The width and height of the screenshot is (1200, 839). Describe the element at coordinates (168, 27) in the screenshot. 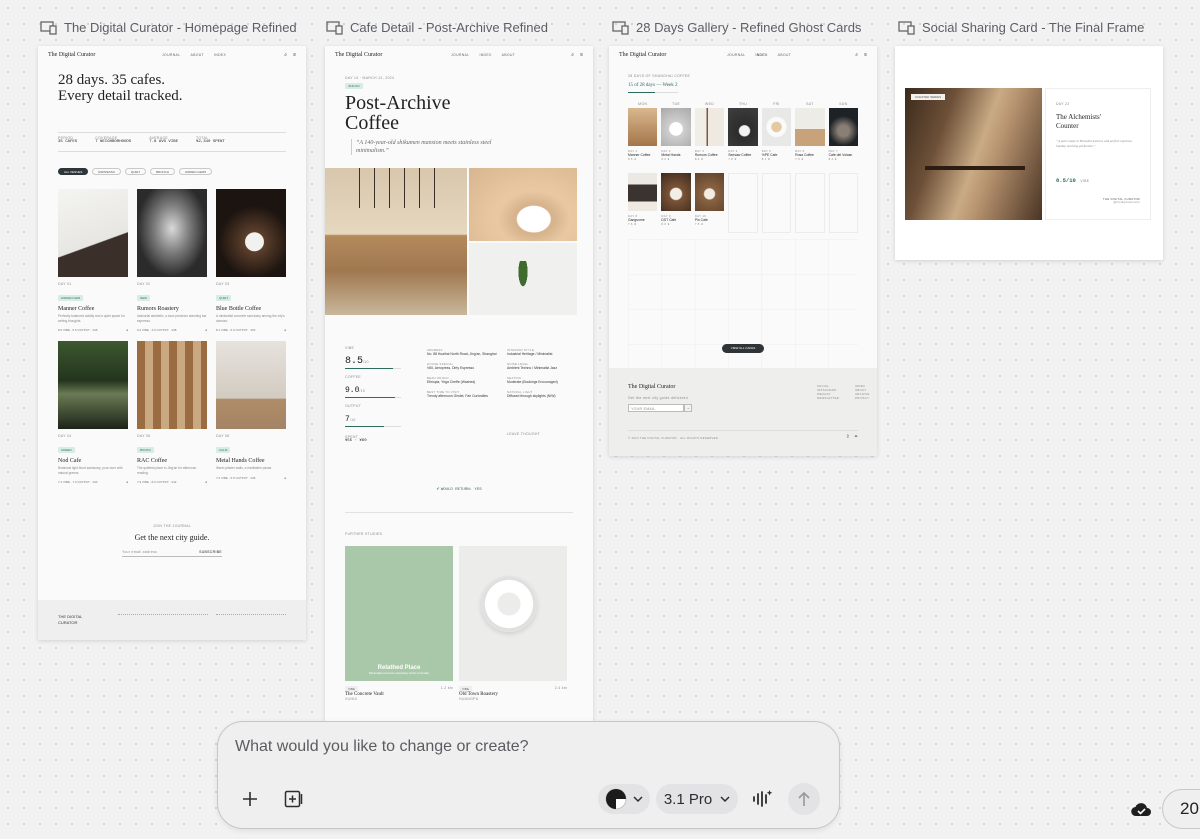

I see `frame-title-homepage: The Digital Curator - Homepage Refined` at that location.